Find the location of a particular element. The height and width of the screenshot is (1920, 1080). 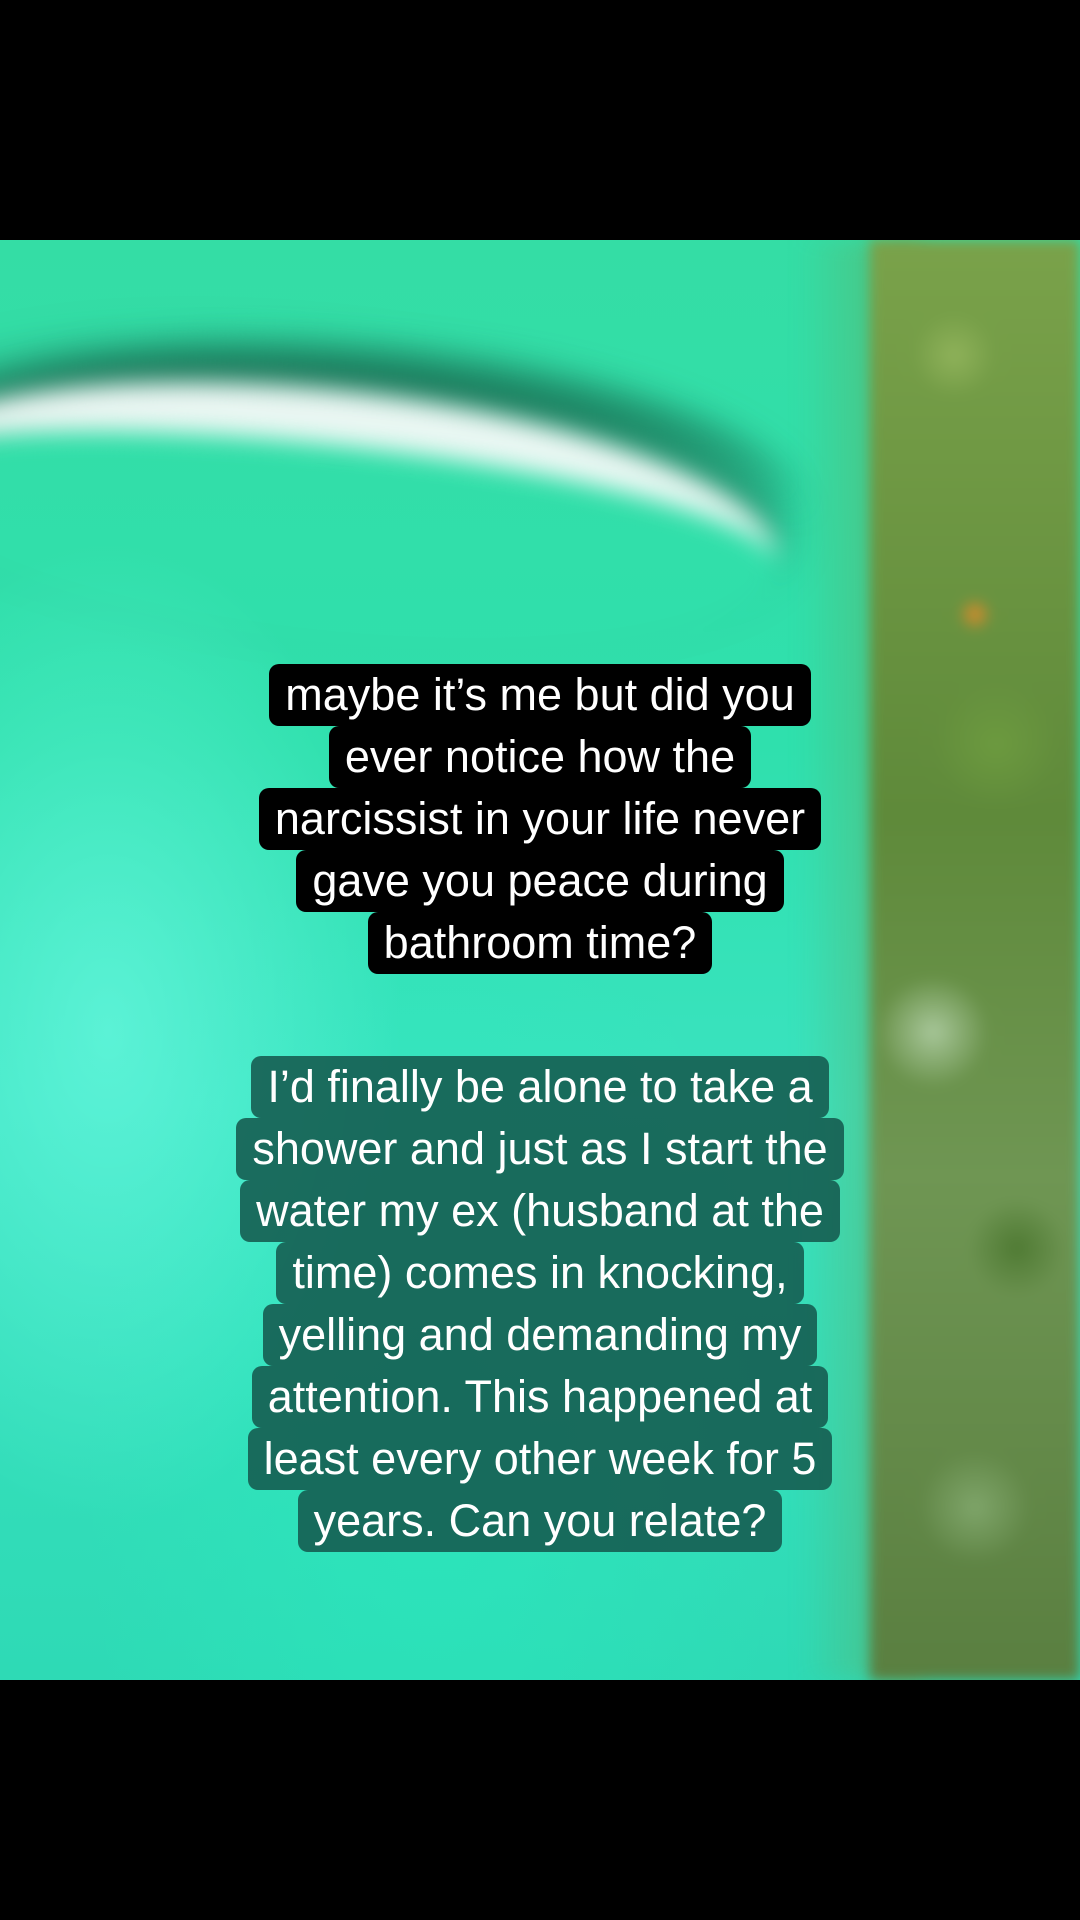

caption-bottom-line: I’d finally be alone to take a is located at coordinates (540, 1087).